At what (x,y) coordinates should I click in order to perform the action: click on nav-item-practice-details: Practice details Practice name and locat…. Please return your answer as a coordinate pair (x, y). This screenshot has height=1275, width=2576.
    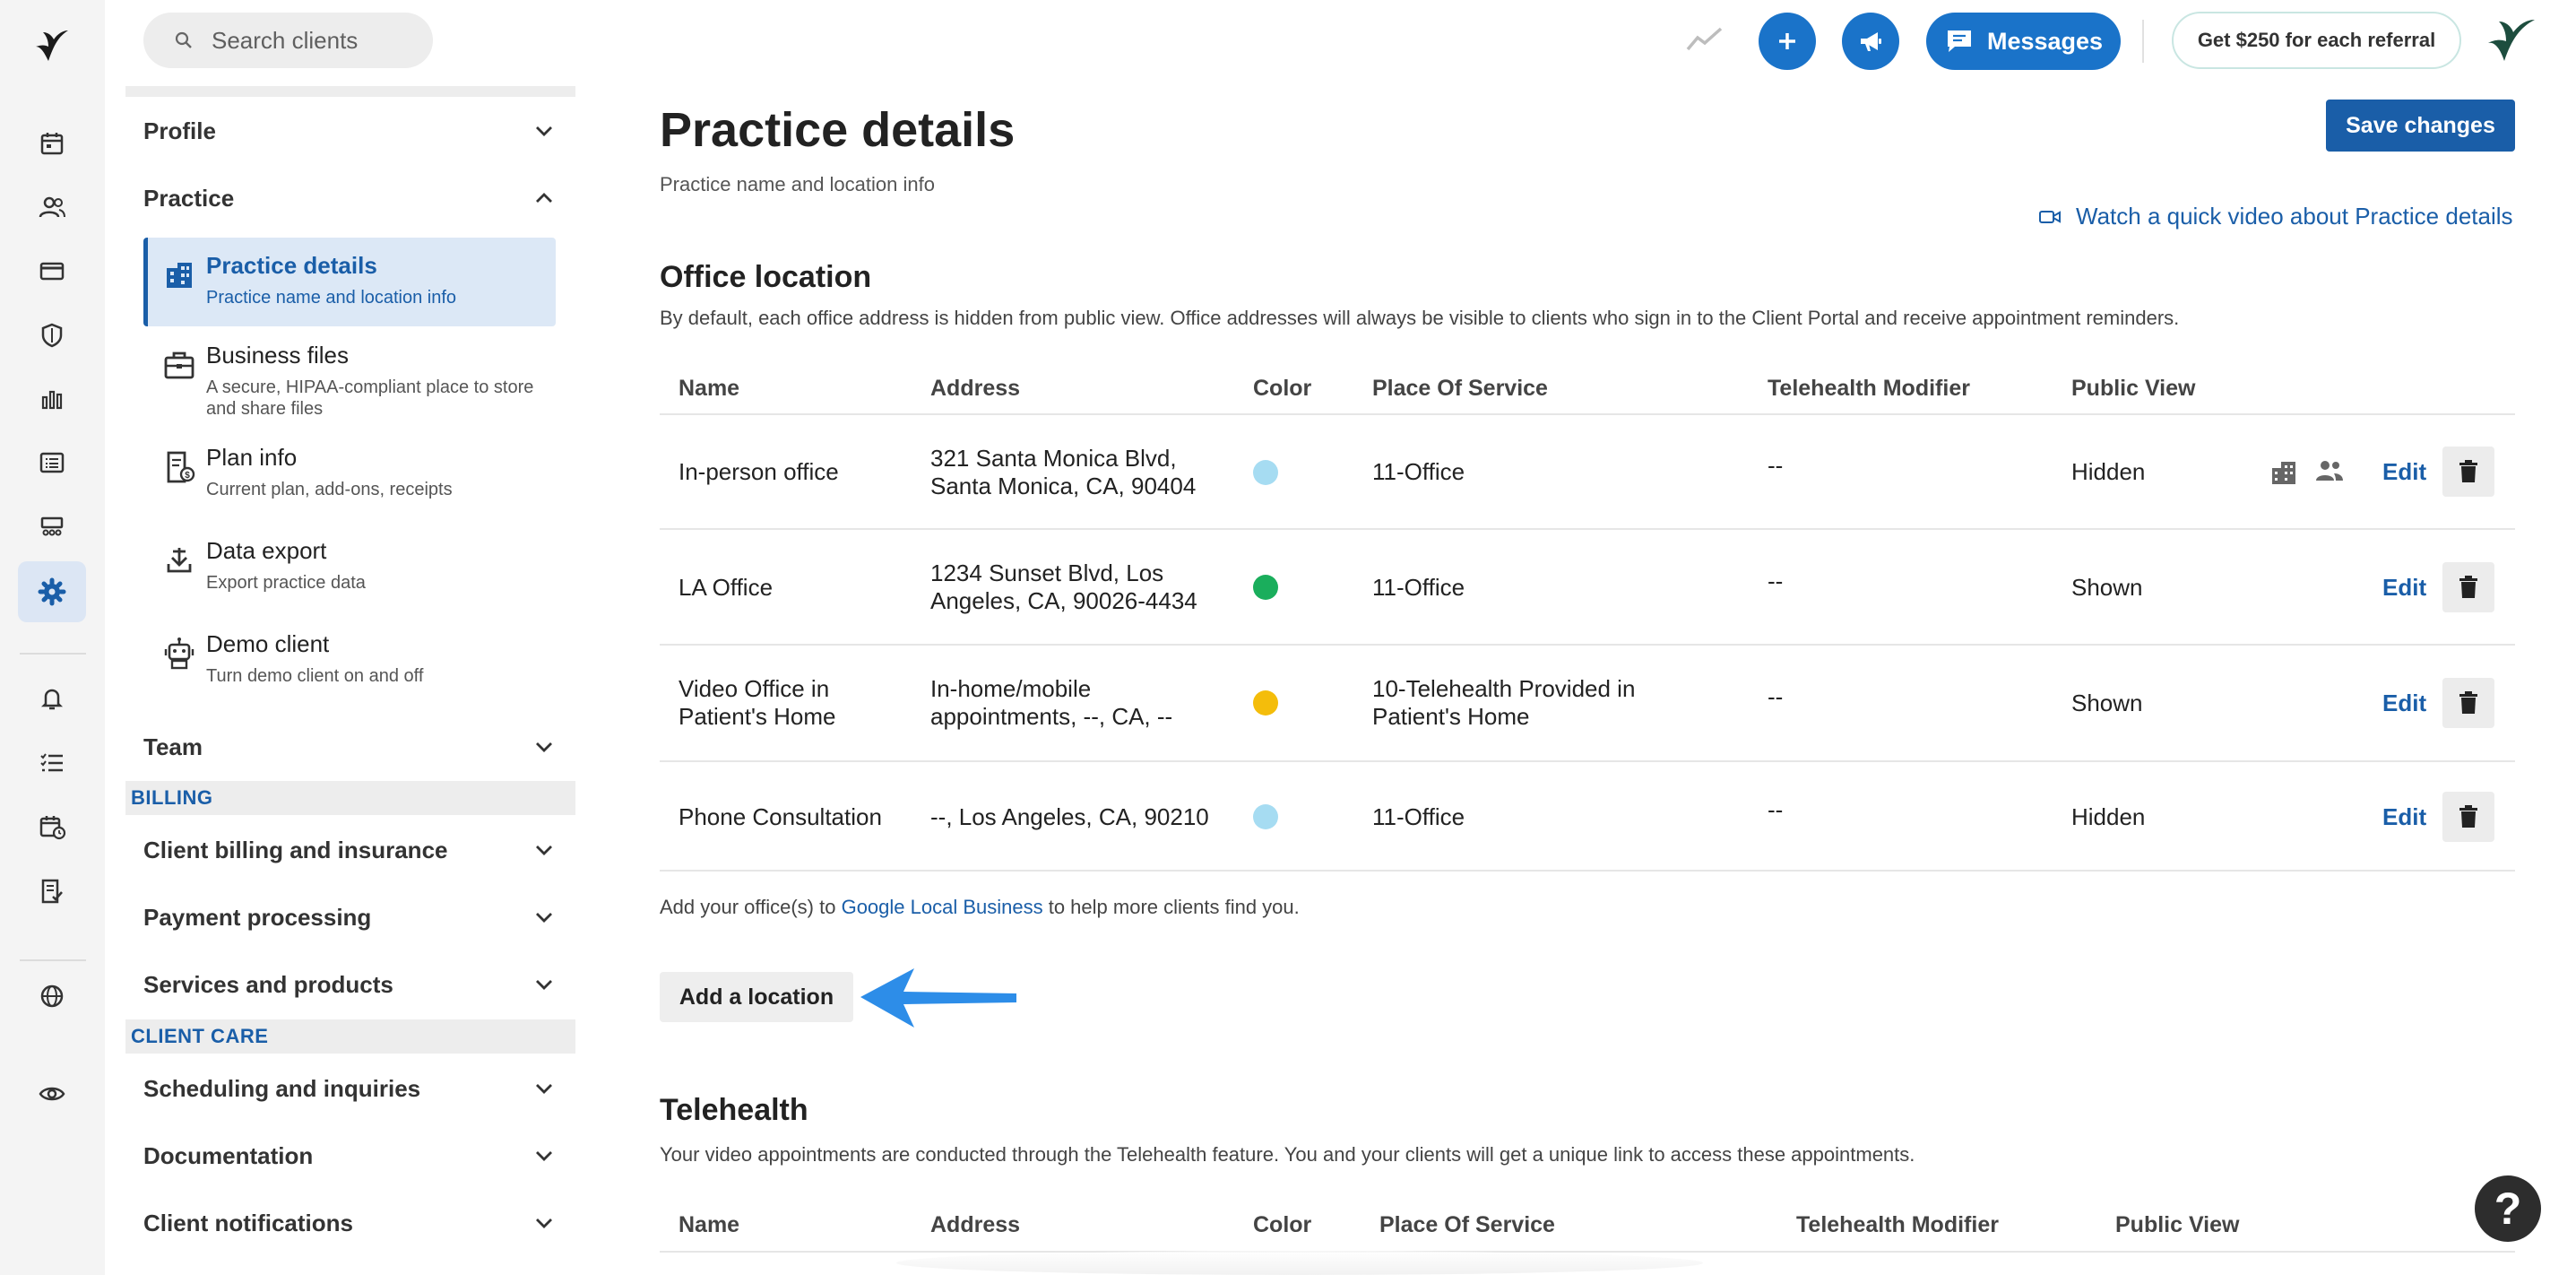
    Looking at the image, I should click on (349, 282).